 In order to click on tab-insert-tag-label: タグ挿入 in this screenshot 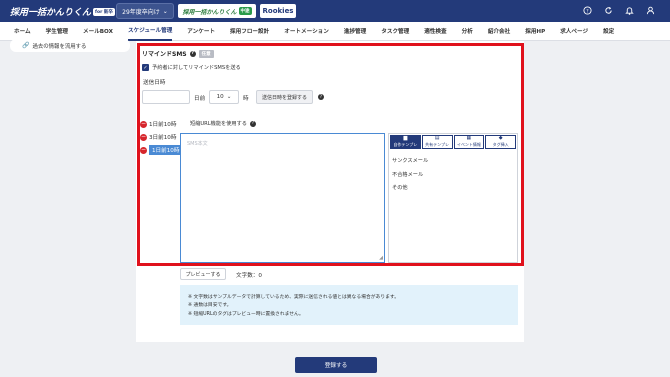, I will do `click(500, 144)`.